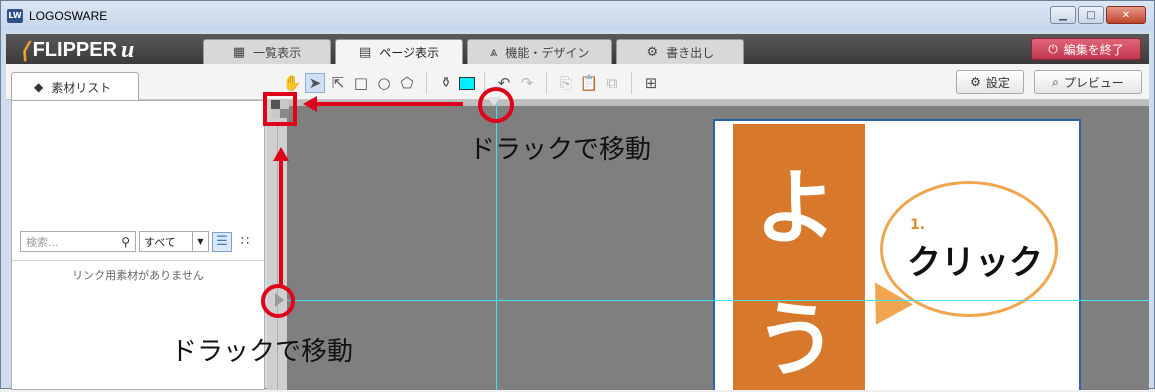 The image size is (1155, 392). I want to click on tab-label: 一覧表示, so click(277, 52).